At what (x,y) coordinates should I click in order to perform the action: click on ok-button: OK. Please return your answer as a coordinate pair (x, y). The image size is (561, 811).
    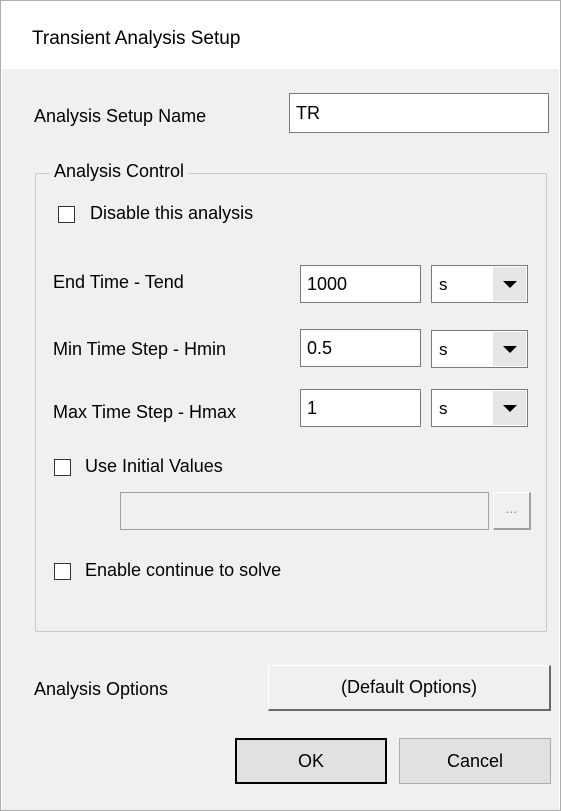
    Looking at the image, I should click on (311, 761).